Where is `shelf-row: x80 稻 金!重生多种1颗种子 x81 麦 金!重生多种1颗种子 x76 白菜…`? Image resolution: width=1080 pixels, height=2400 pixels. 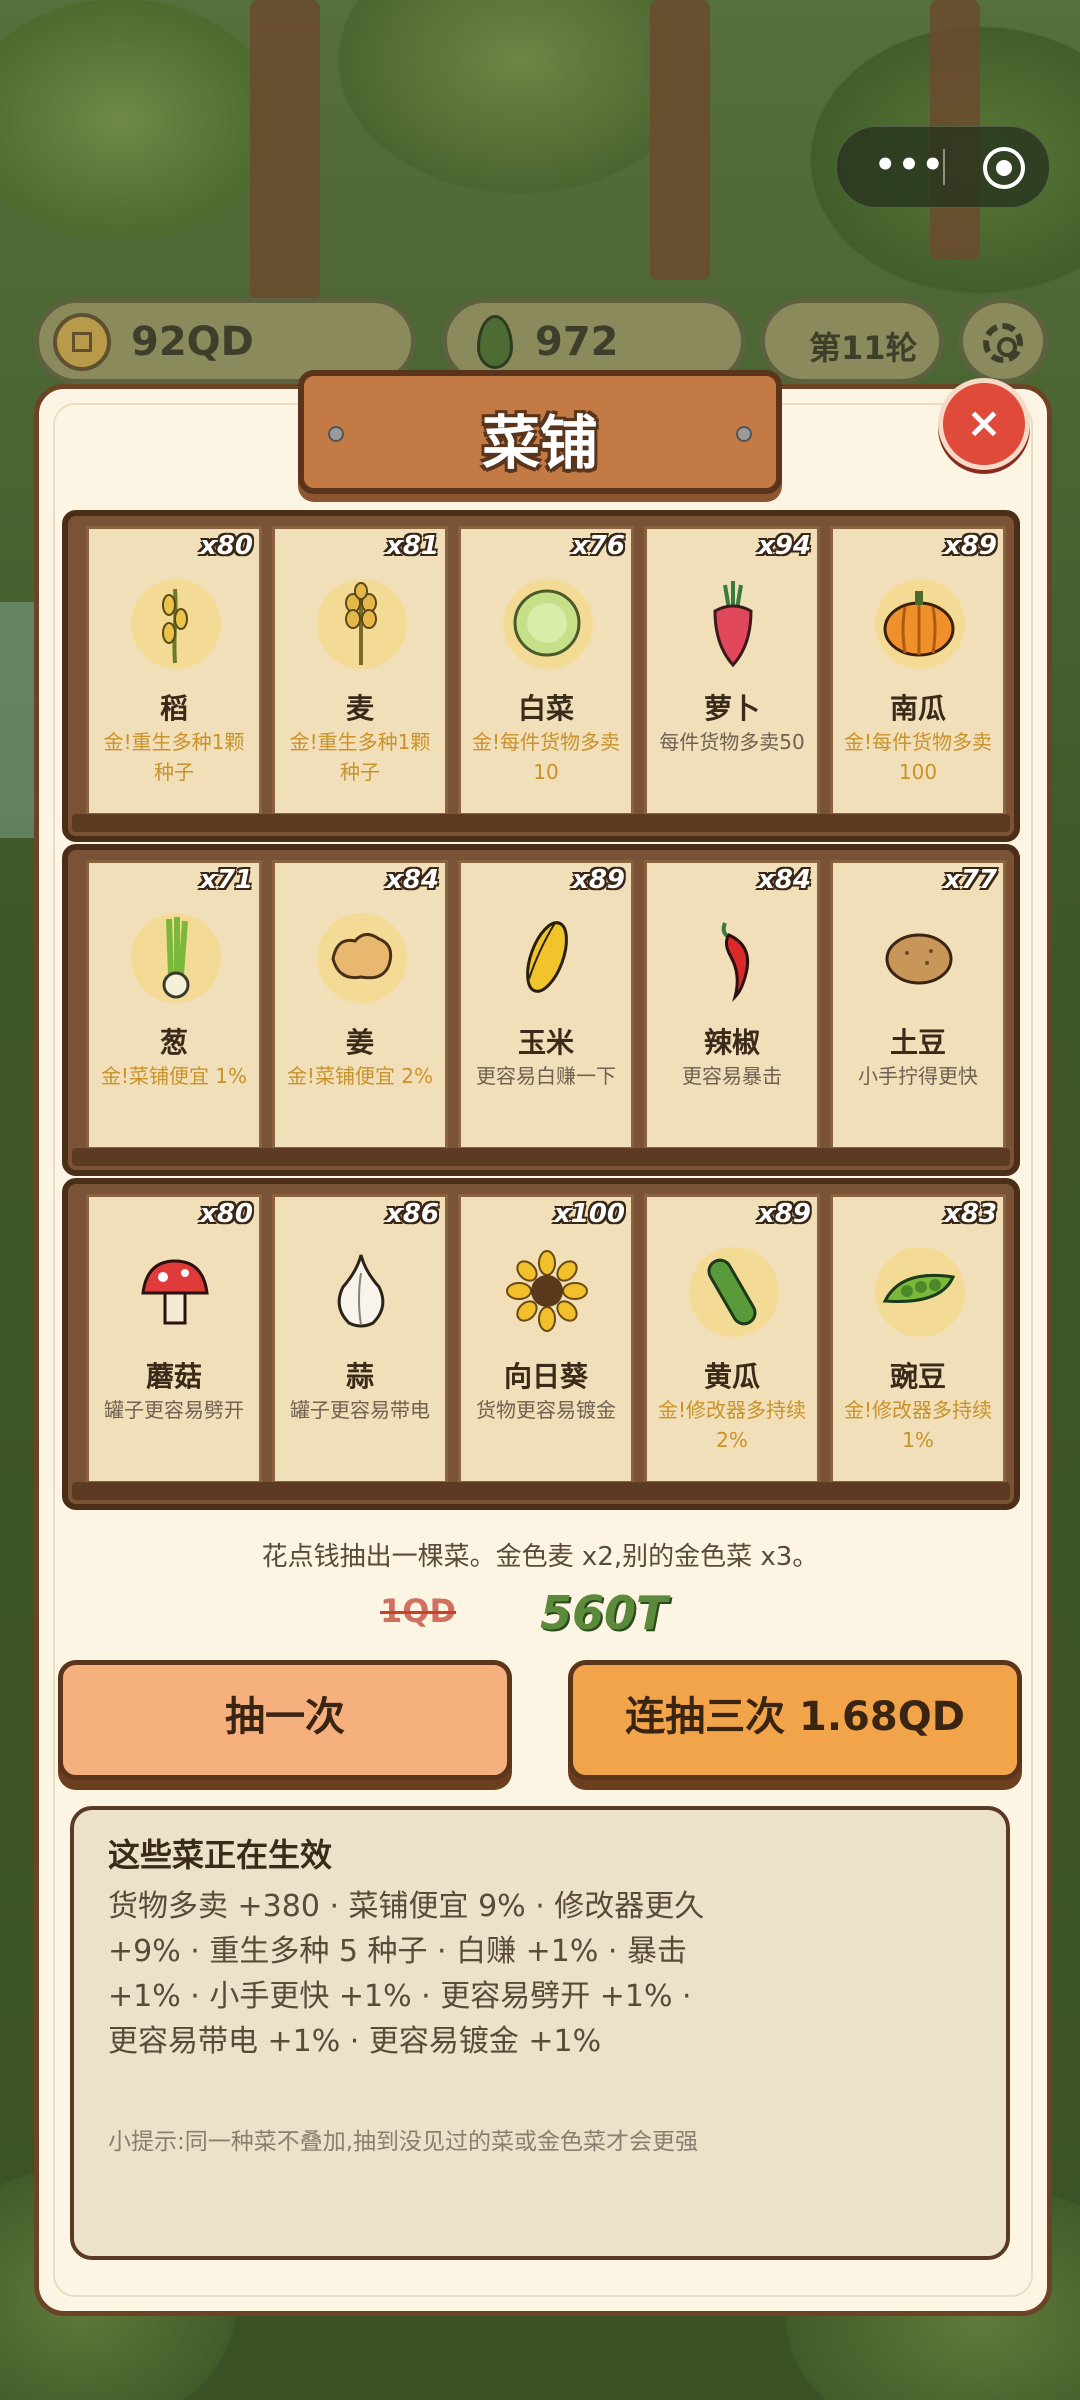 shelf-row: x80 稻 金!重生多种1颗种子 x81 麦 金!重生多种1颗种子 x76 白菜… is located at coordinates (541, 676).